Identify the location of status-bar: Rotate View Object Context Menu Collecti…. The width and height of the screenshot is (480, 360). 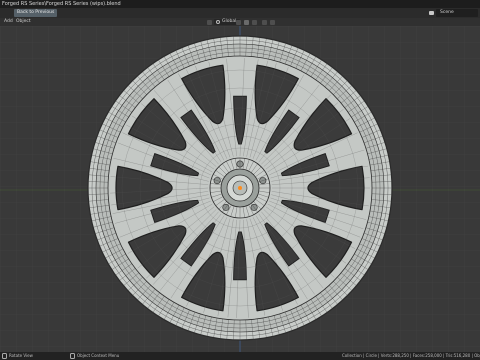
(240, 356).